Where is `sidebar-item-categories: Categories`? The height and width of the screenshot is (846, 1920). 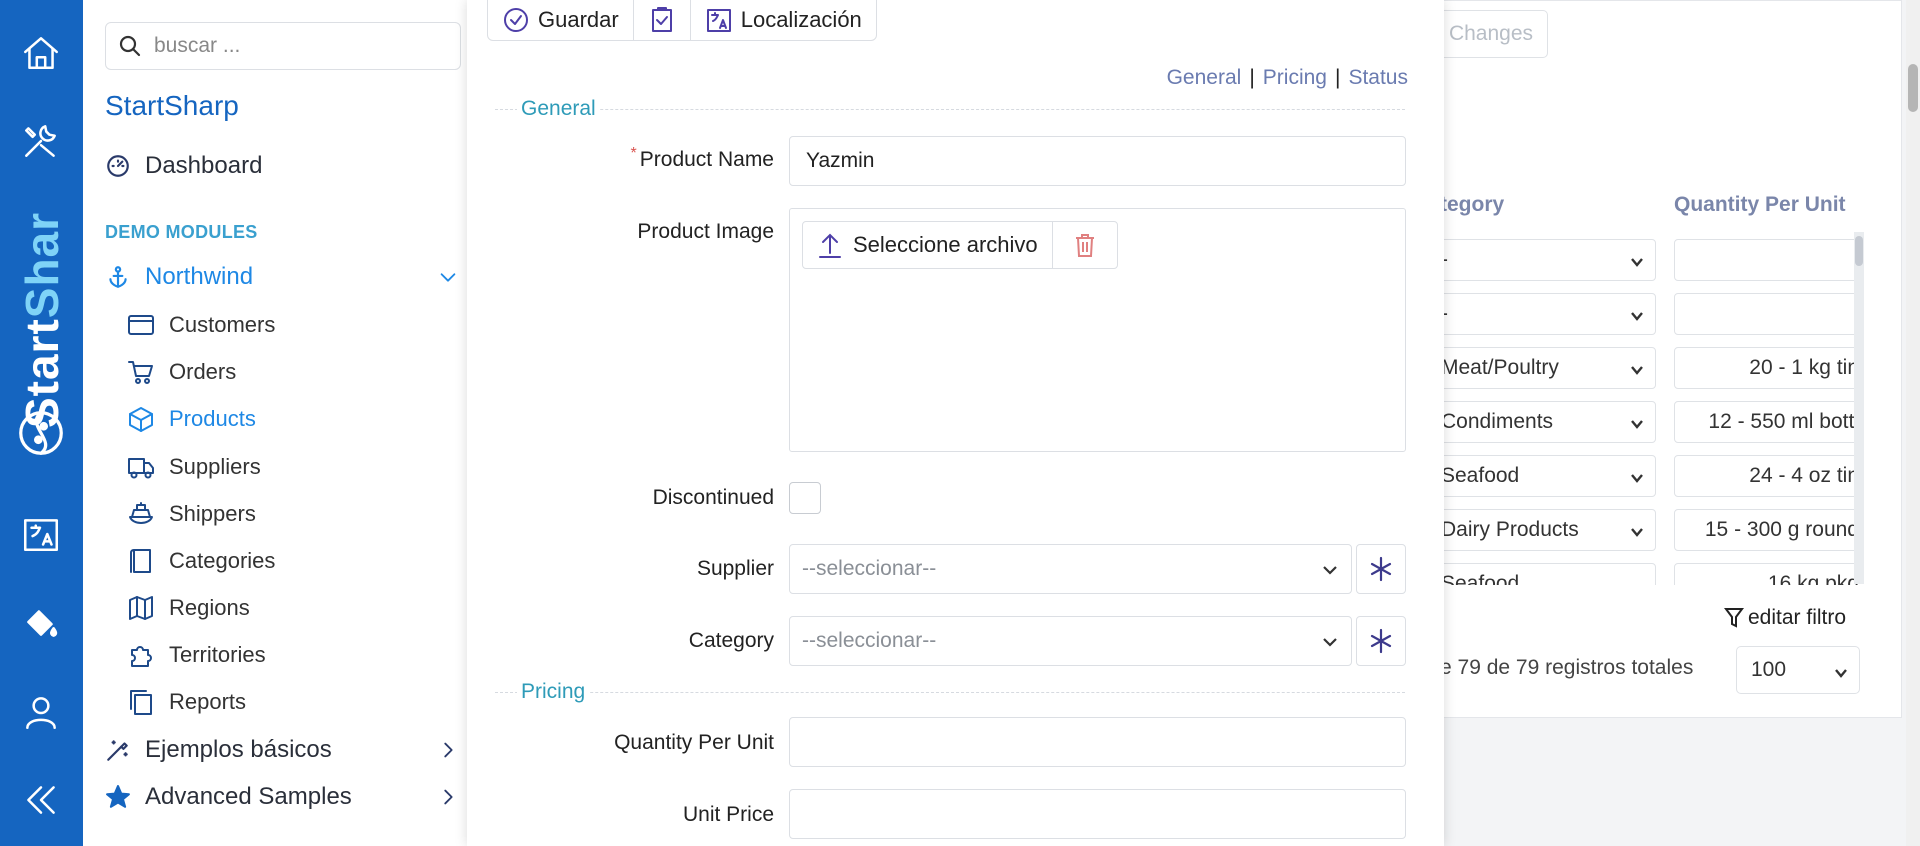
sidebar-item-categories: Categories is located at coordinates (201, 561).